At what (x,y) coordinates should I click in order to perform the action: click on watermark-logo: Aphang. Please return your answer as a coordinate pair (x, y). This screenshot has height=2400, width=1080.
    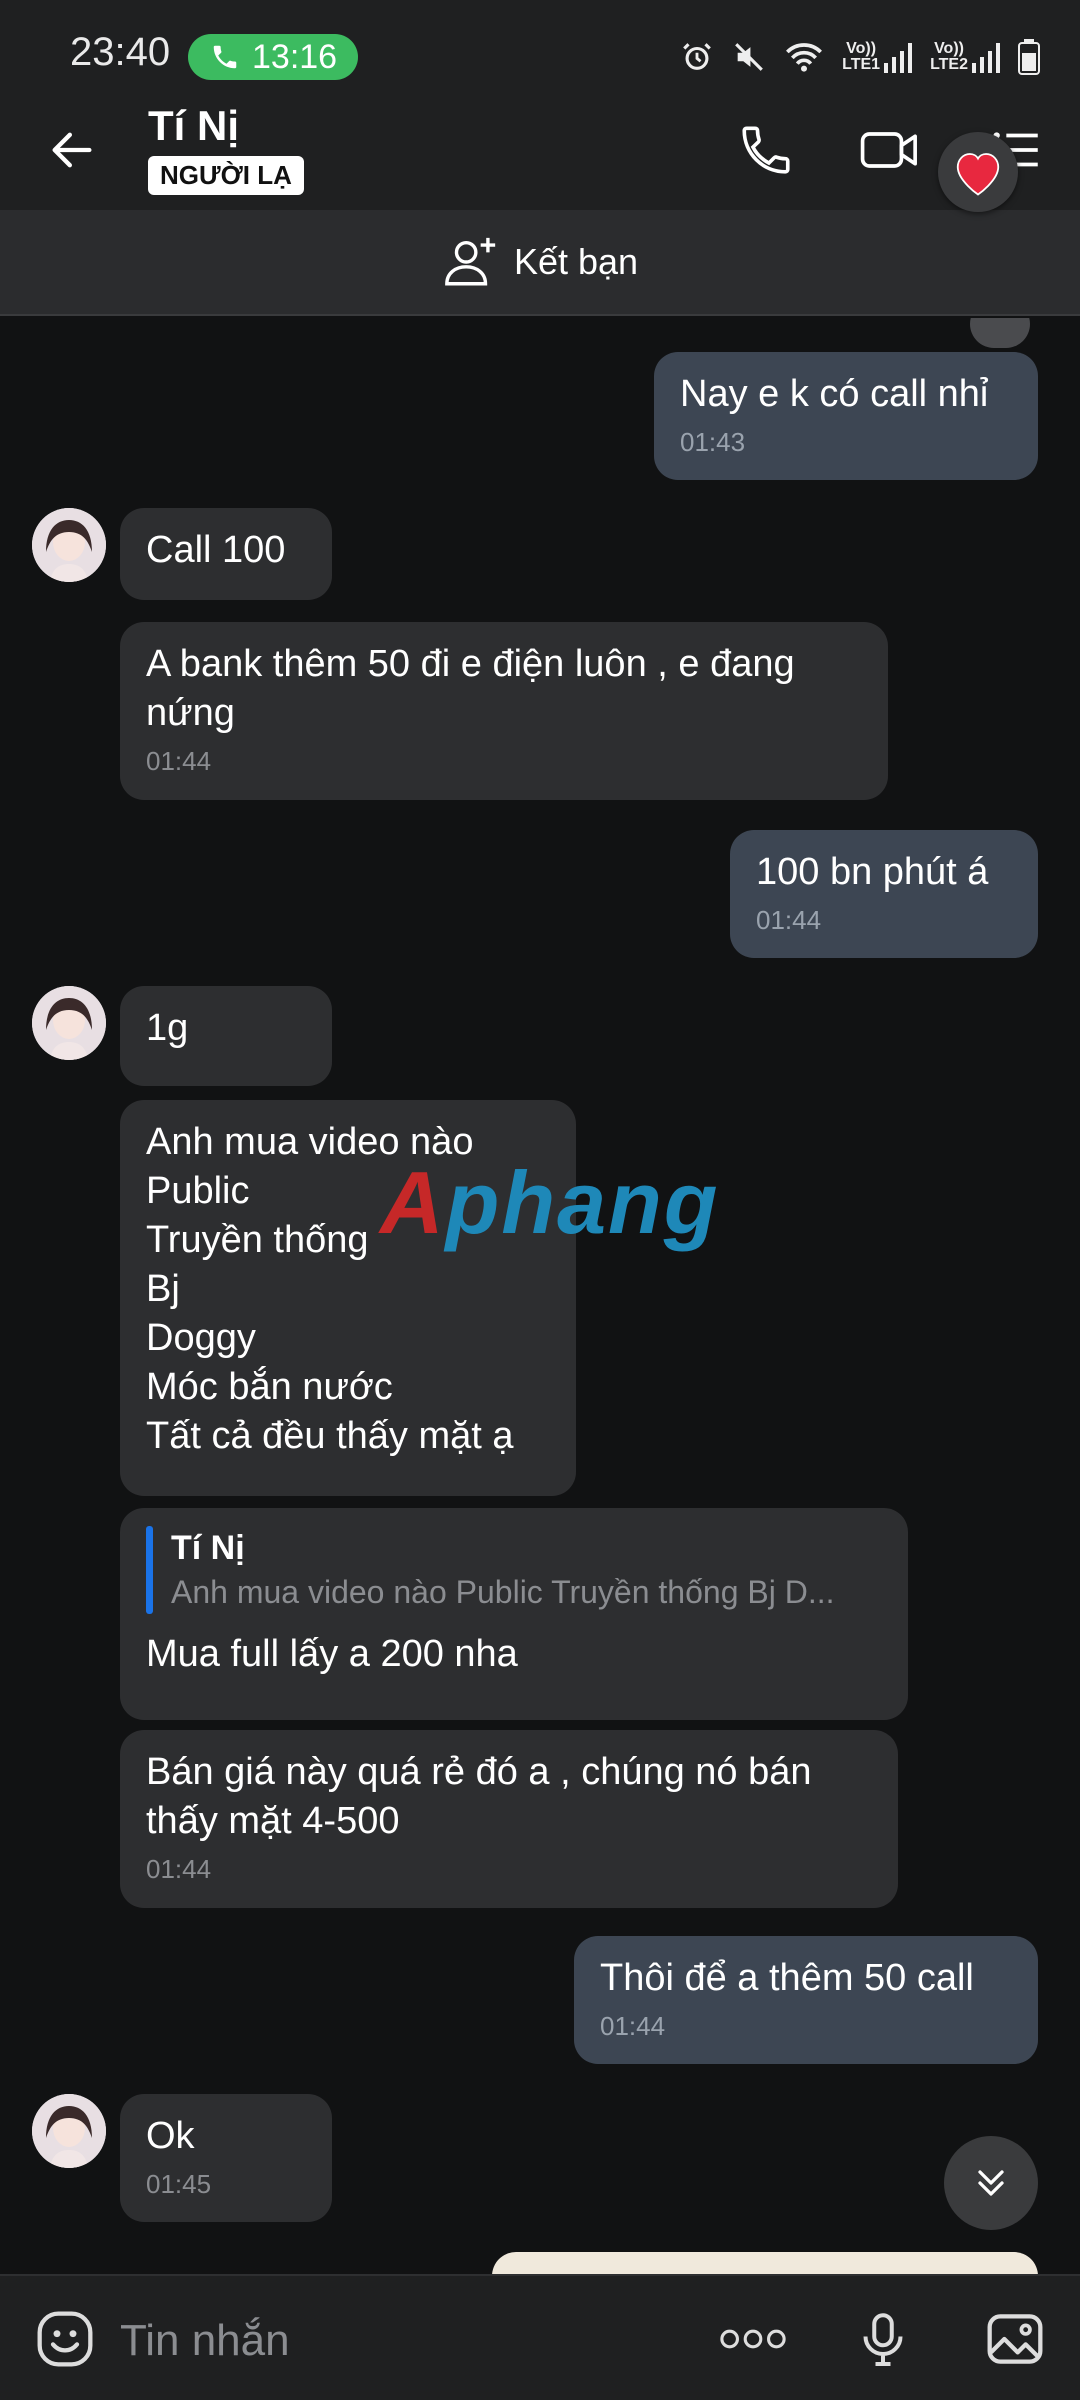
    Looking at the image, I should click on (550, 1203).